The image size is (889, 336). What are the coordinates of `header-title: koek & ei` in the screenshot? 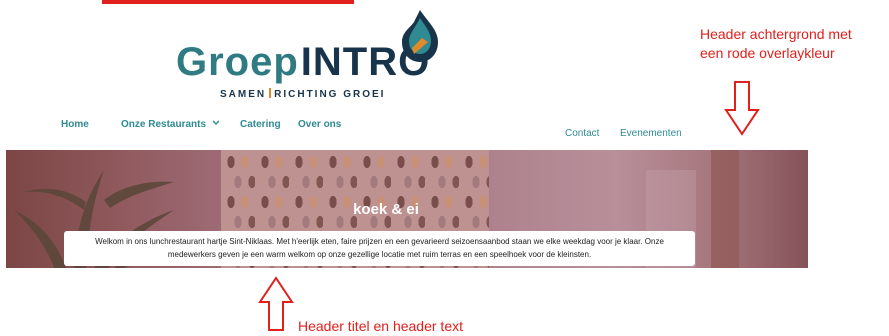 It's located at (386, 209).